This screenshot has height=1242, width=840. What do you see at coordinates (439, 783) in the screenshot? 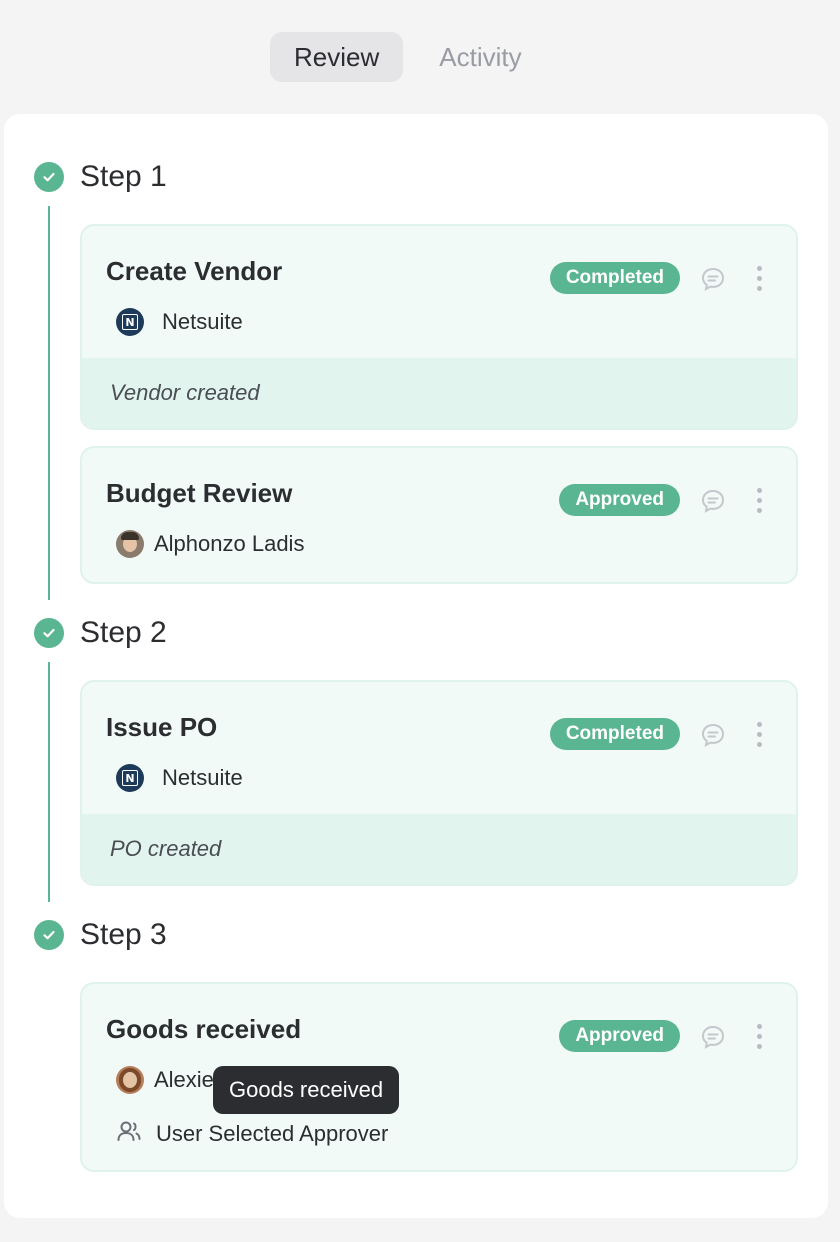
I see `task-card: Issue PO Completed N Netsuite PO created` at bounding box center [439, 783].